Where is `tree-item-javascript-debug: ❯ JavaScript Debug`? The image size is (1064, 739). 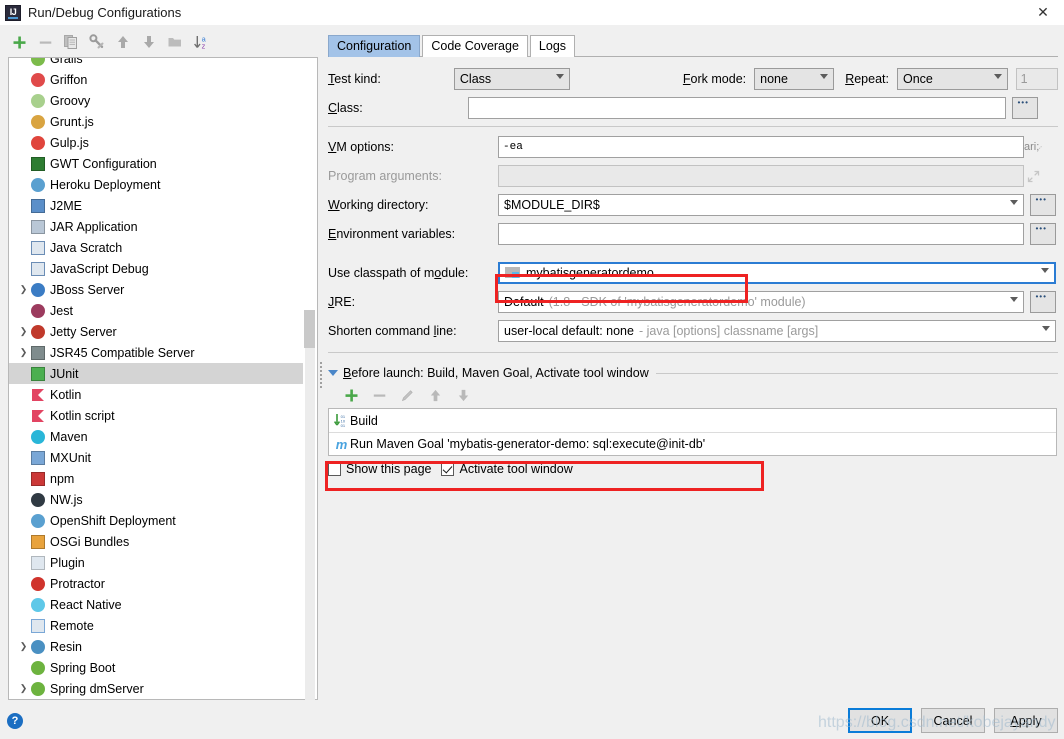
tree-item-javascript-debug: ❯ JavaScript Debug is located at coordinates (156, 268).